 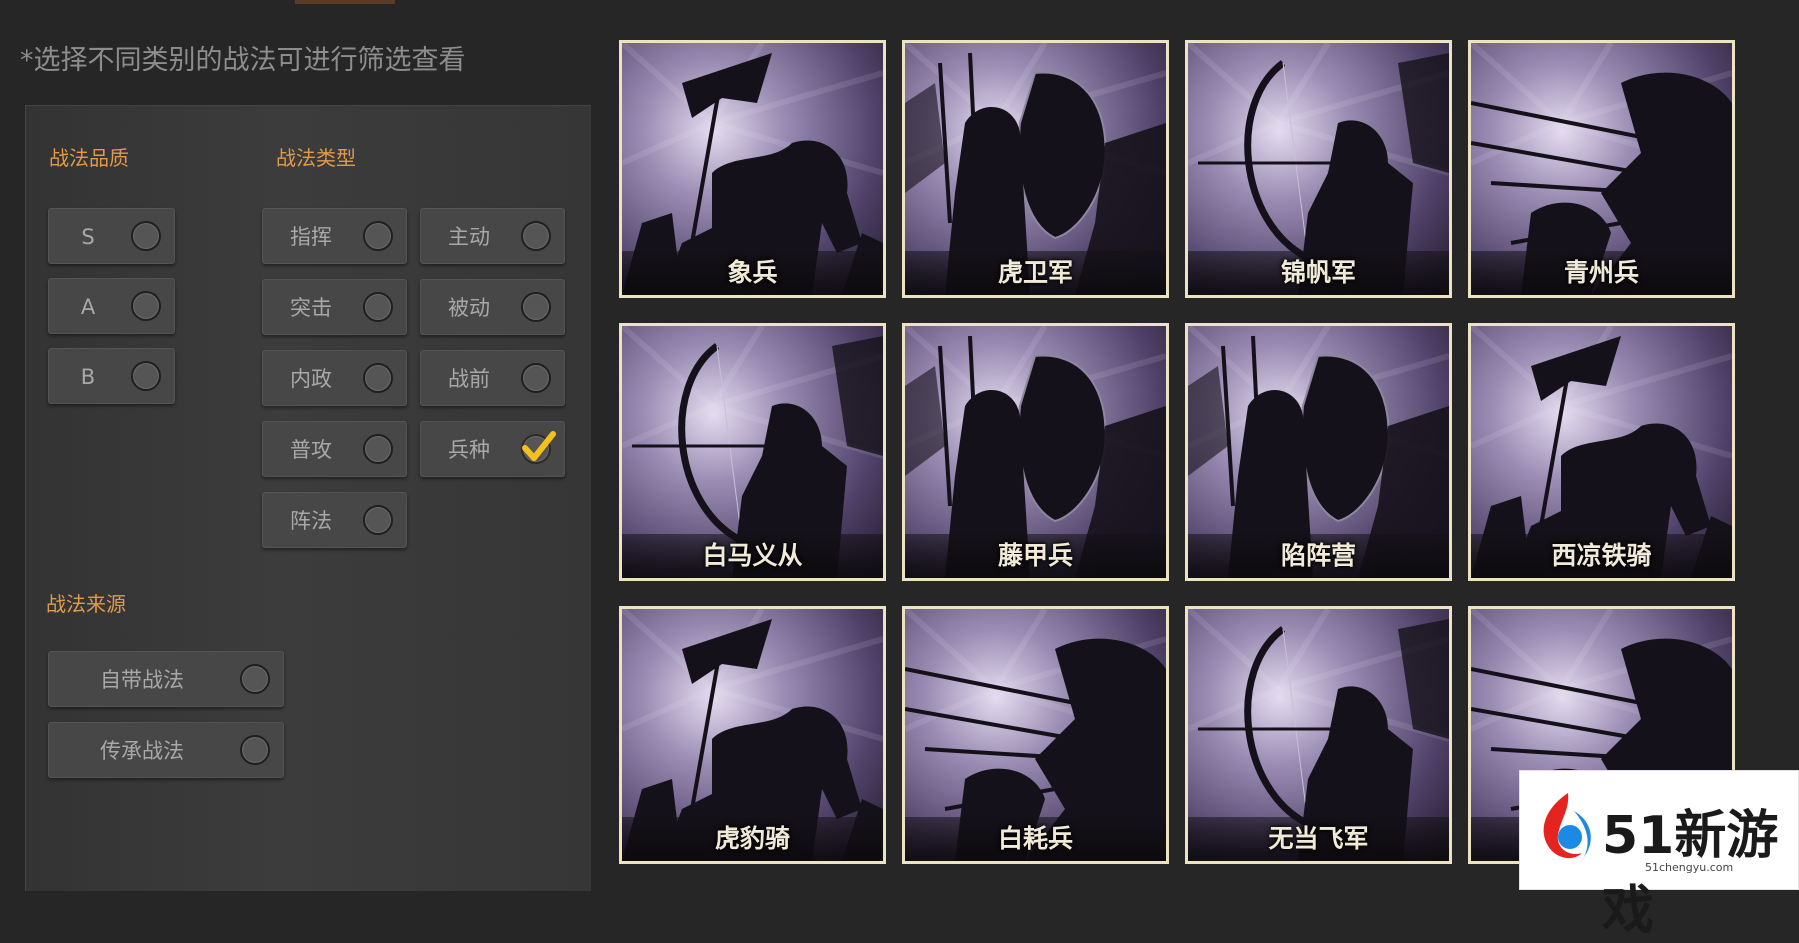 I want to click on source-title: 战法来源, so click(x=86, y=604).